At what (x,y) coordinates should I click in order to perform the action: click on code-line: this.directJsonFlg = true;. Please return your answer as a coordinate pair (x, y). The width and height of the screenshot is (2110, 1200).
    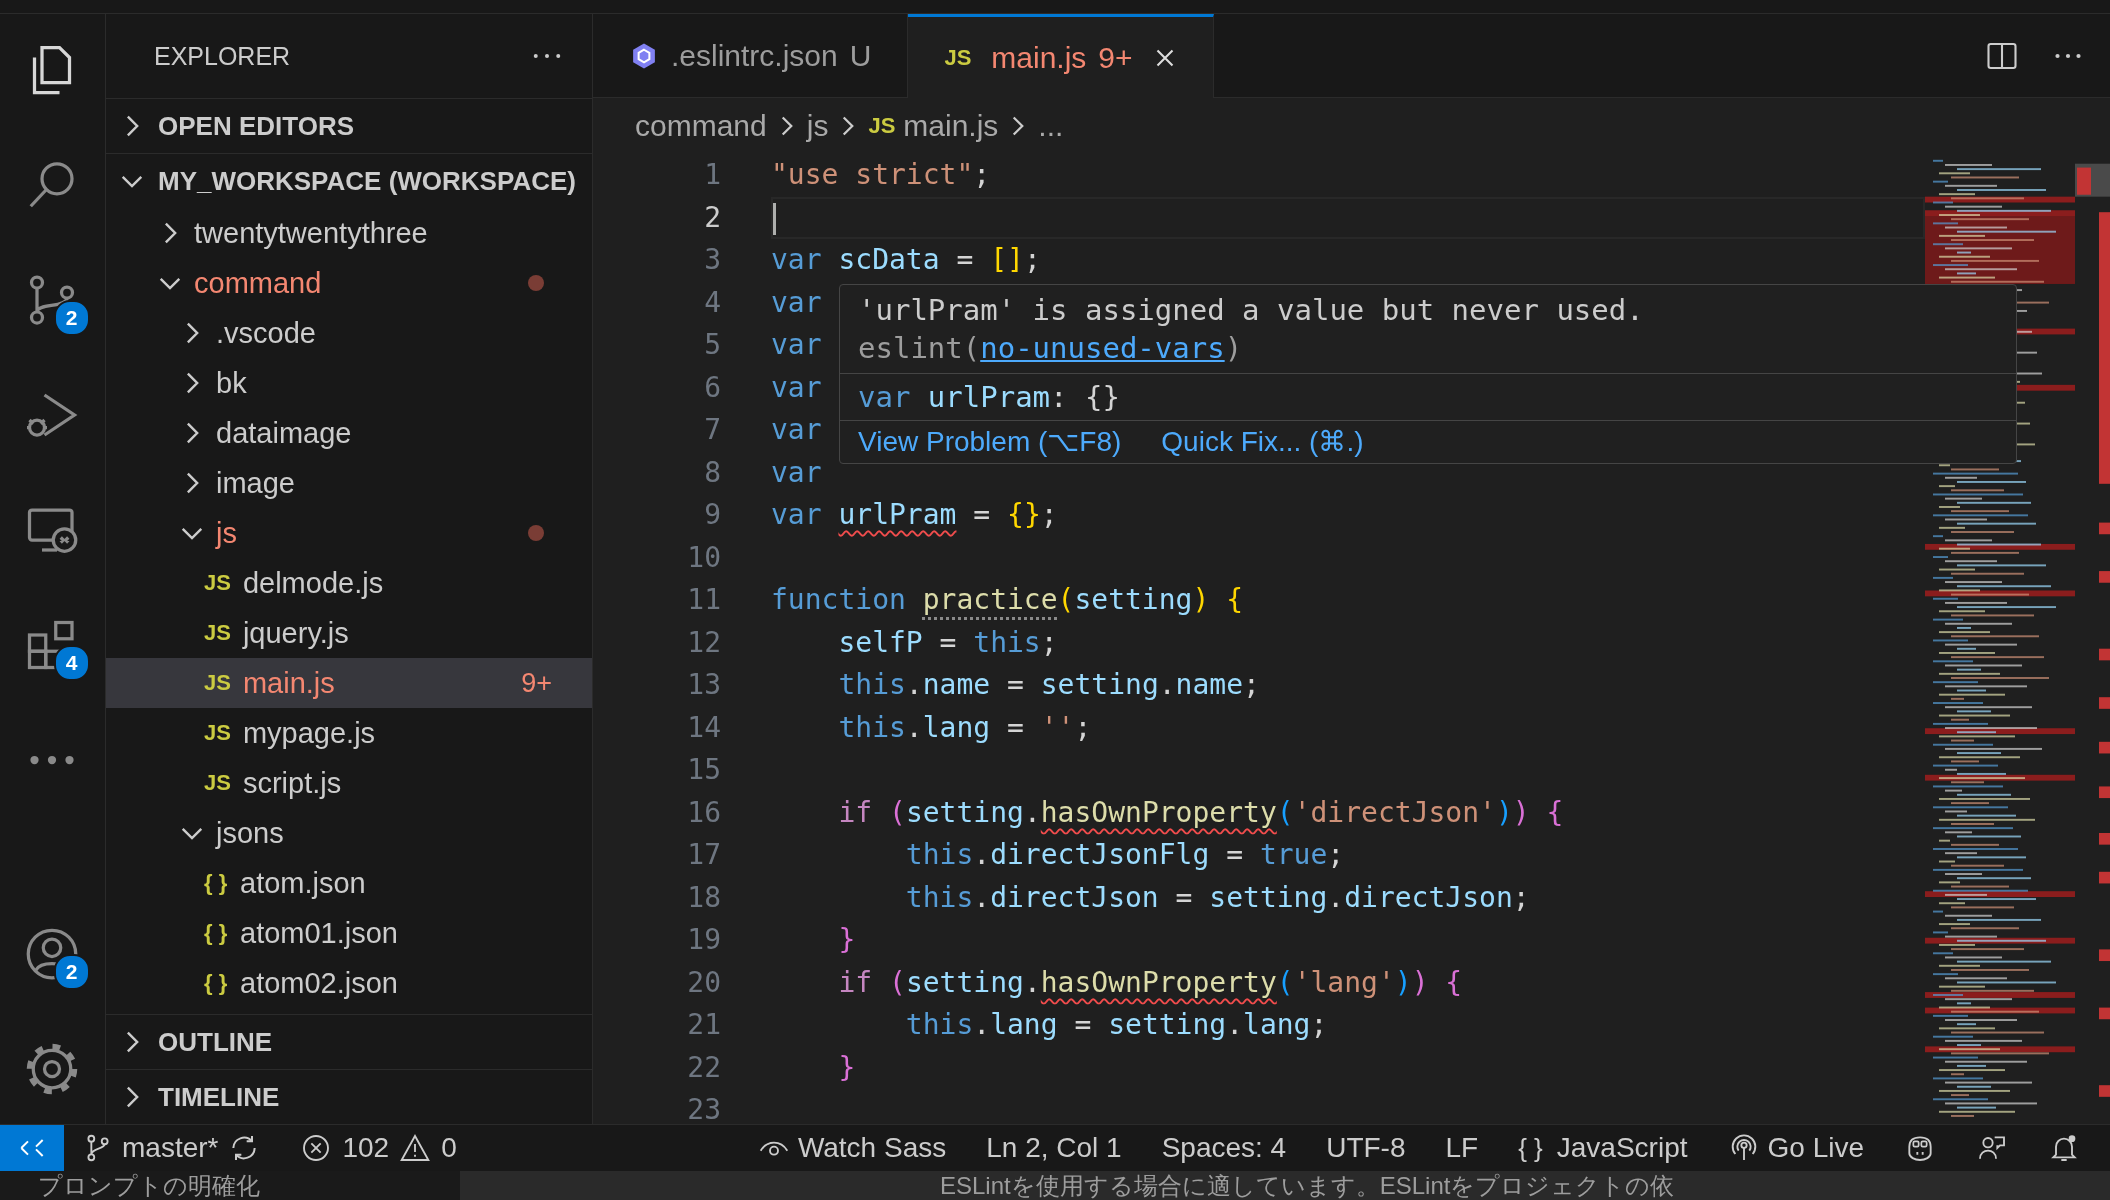
    Looking at the image, I should click on (1124, 854).